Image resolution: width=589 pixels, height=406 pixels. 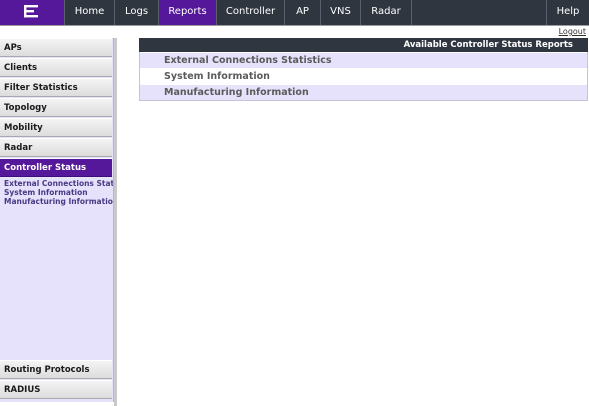 What do you see at coordinates (187, 12) in the screenshot?
I see `tab-reports: Reports` at bounding box center [187, 12].